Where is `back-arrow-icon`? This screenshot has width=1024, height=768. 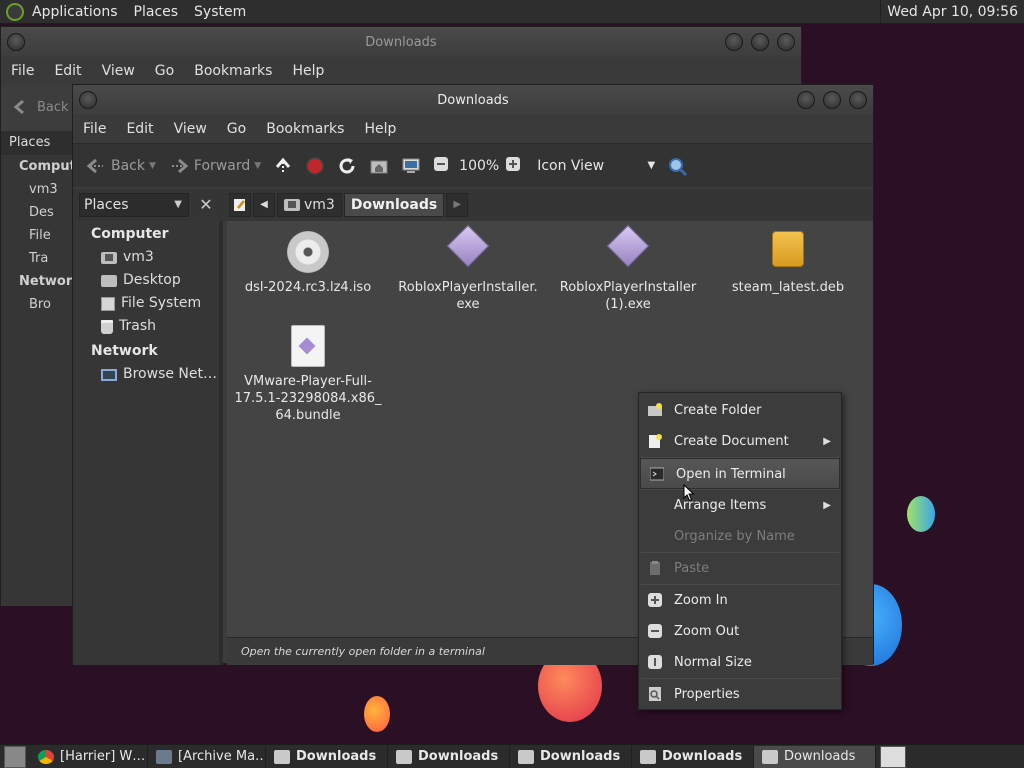
back-arrow-icon is located at coordinates (21, 107).